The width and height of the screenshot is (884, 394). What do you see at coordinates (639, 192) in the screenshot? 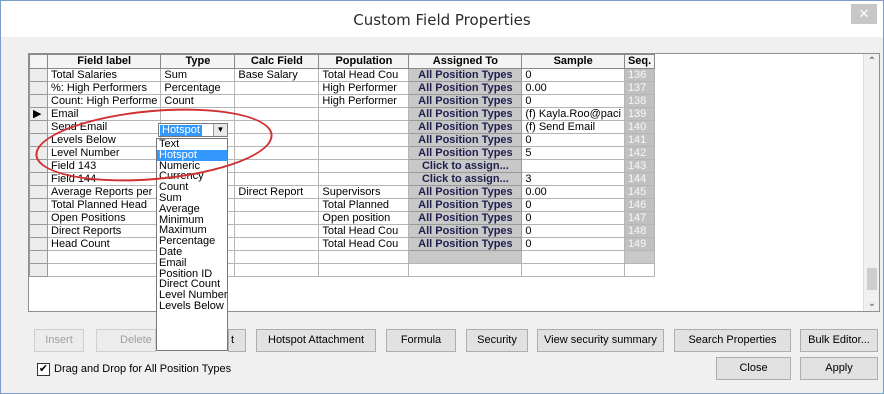
I see `cell-seq: 145` at bounding box center [639, 192].